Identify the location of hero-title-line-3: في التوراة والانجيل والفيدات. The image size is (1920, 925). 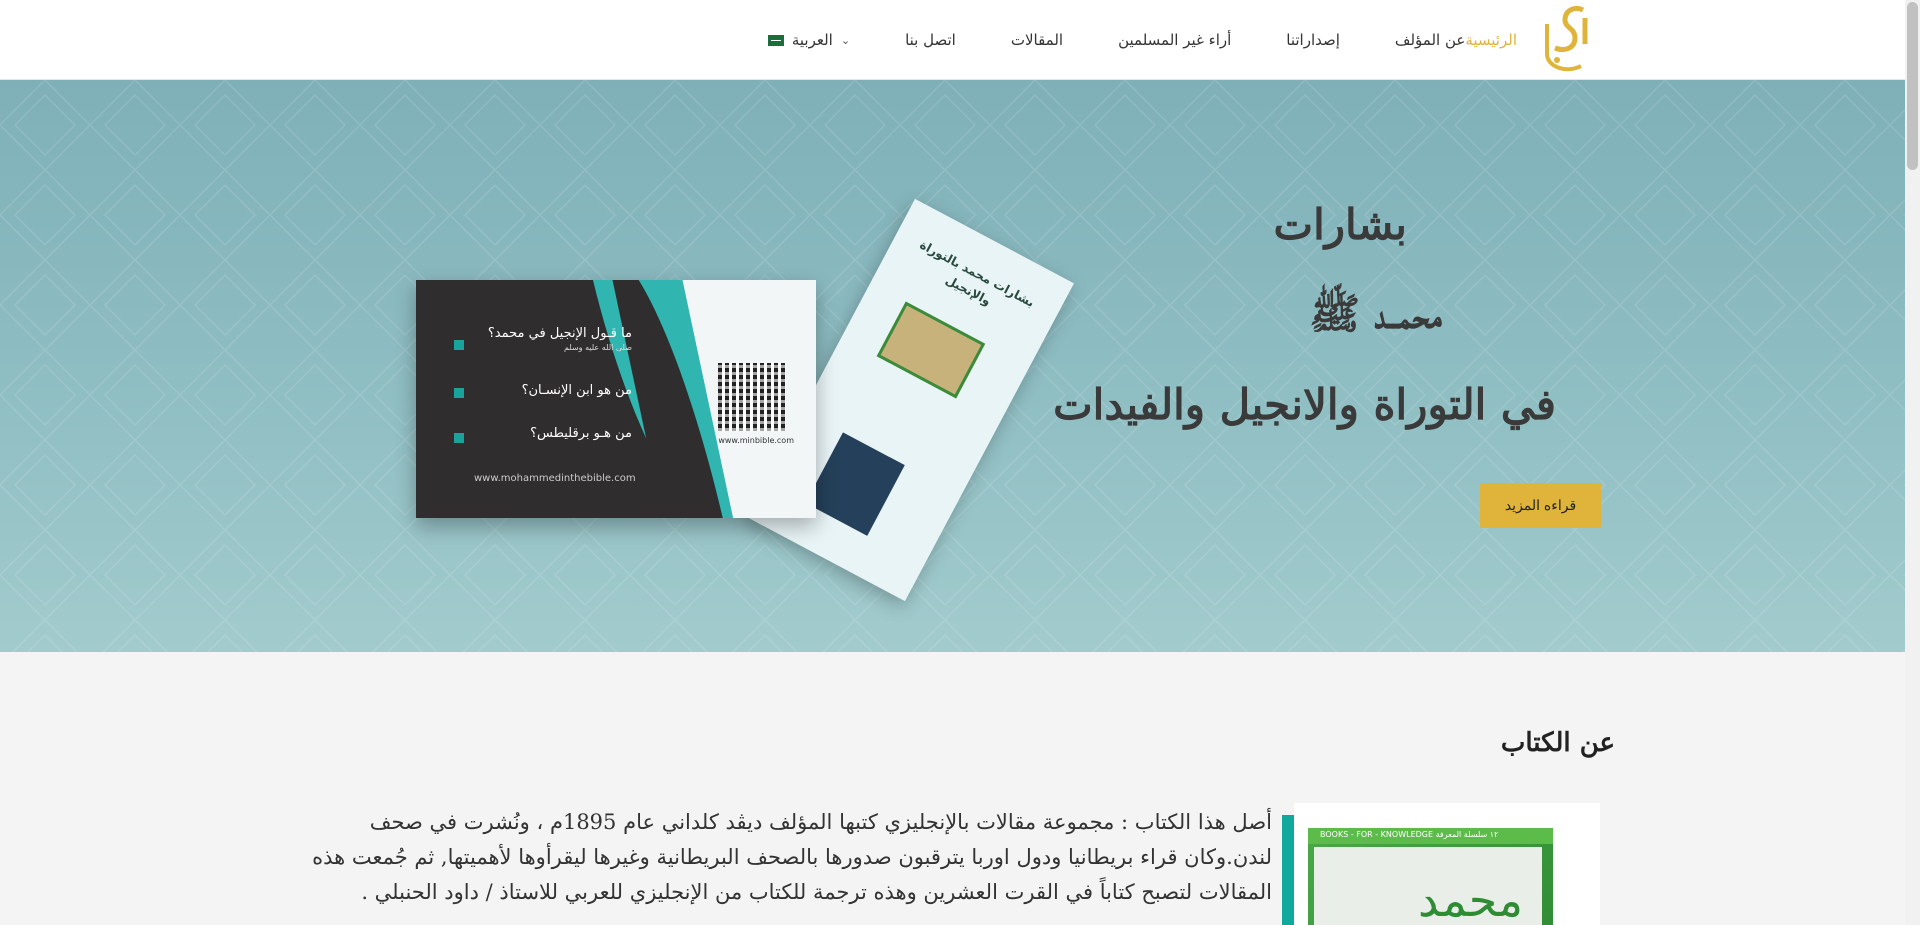
(1304, 404).